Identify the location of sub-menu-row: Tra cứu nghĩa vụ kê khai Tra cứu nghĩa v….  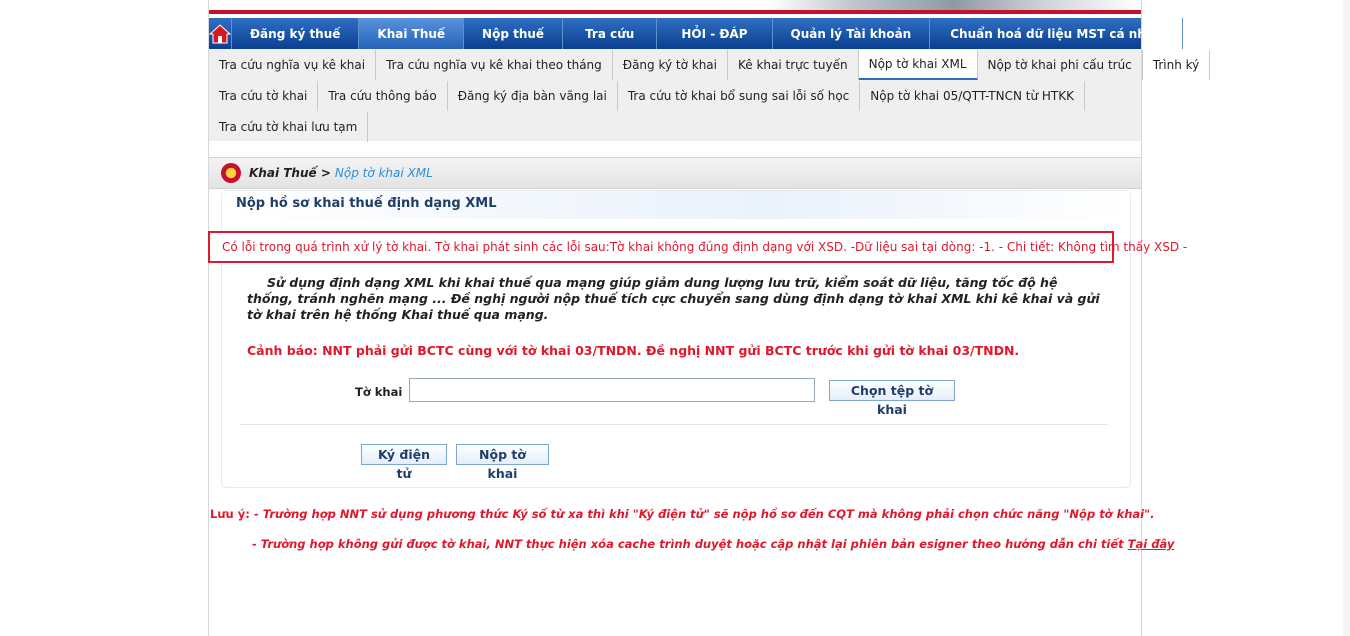
(710, 64).